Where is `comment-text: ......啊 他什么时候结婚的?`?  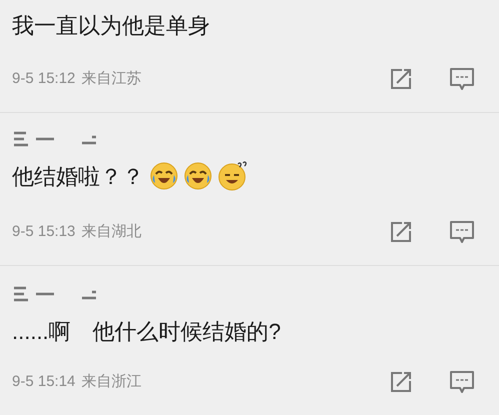 comment-text: ......啊 他什么时候结婚的? is located at coordinates (146, 332).